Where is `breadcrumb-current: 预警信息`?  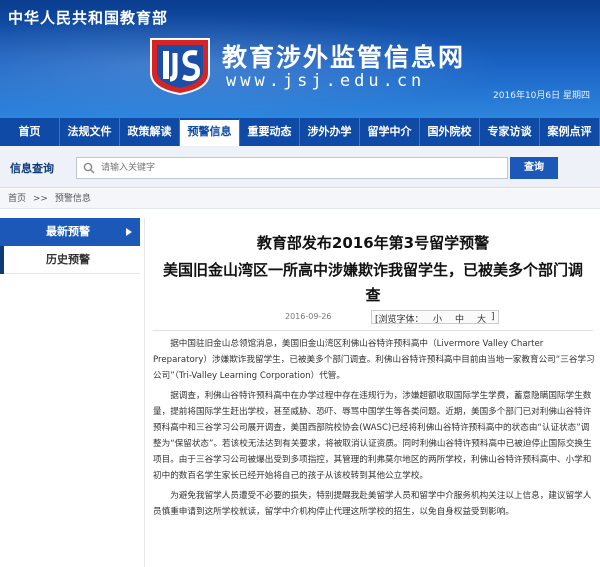 breadcrumb-current: 预警信息 is located at coordinates (73, 199).